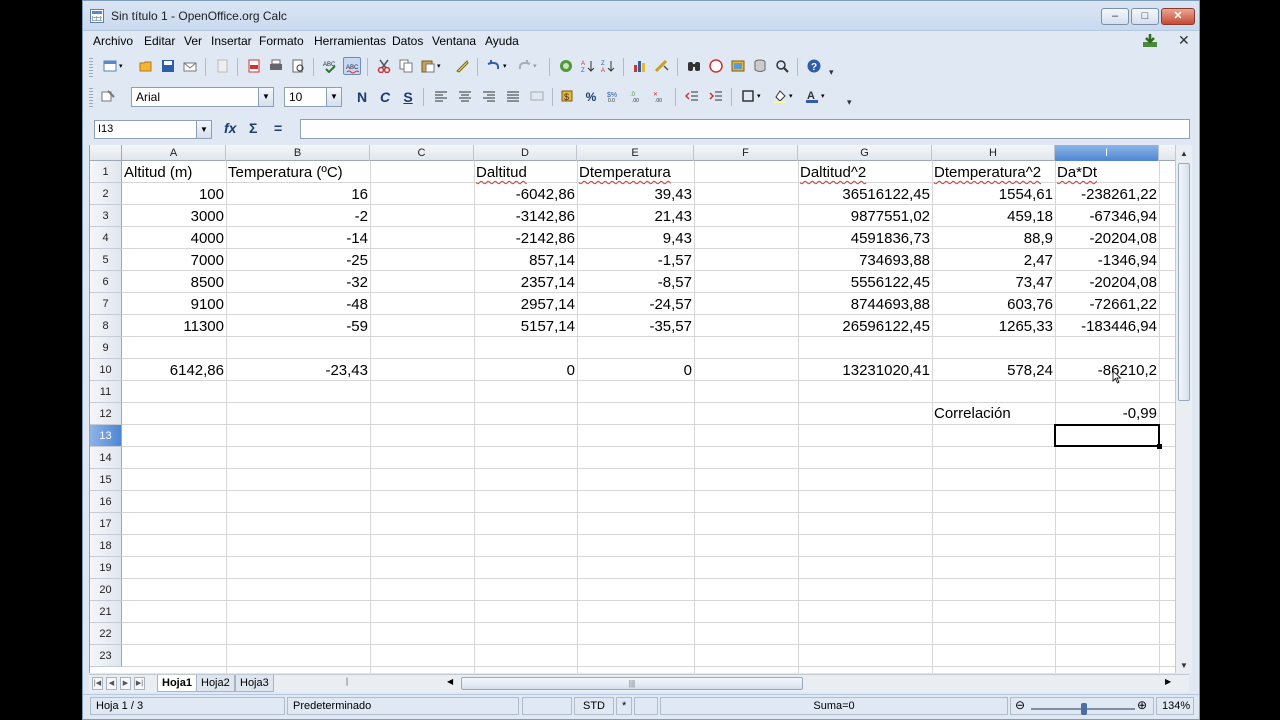  Describe the element at coordinates (1145, 16) in the screenshot. I see `maximize-button: □` at that location.